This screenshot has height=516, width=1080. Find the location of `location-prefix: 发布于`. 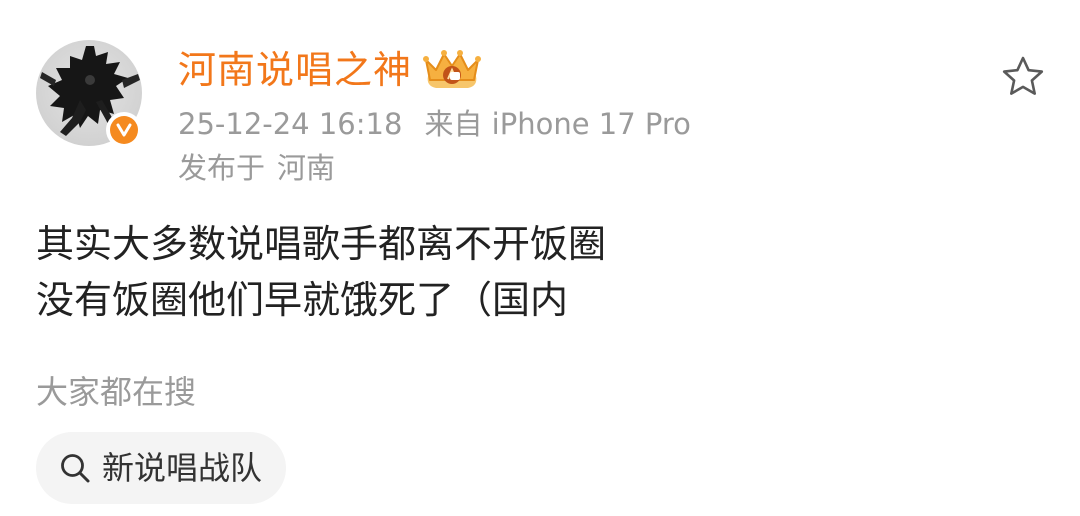

location-prefix: 发布于 is located at coordinates (222, 168).